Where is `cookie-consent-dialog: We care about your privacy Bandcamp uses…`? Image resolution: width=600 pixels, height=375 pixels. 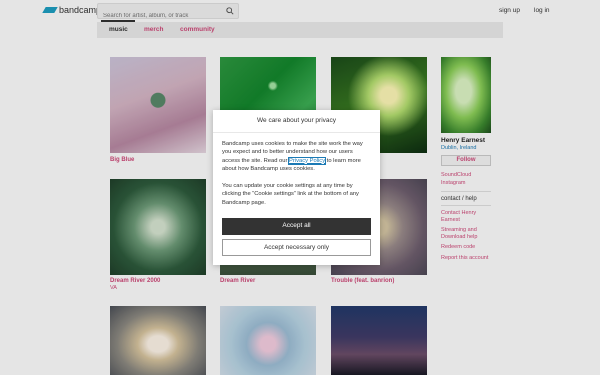 cookie-consent-dialog: We care about your privacy Bandcamp uses… is located at coordinates (296, 187).